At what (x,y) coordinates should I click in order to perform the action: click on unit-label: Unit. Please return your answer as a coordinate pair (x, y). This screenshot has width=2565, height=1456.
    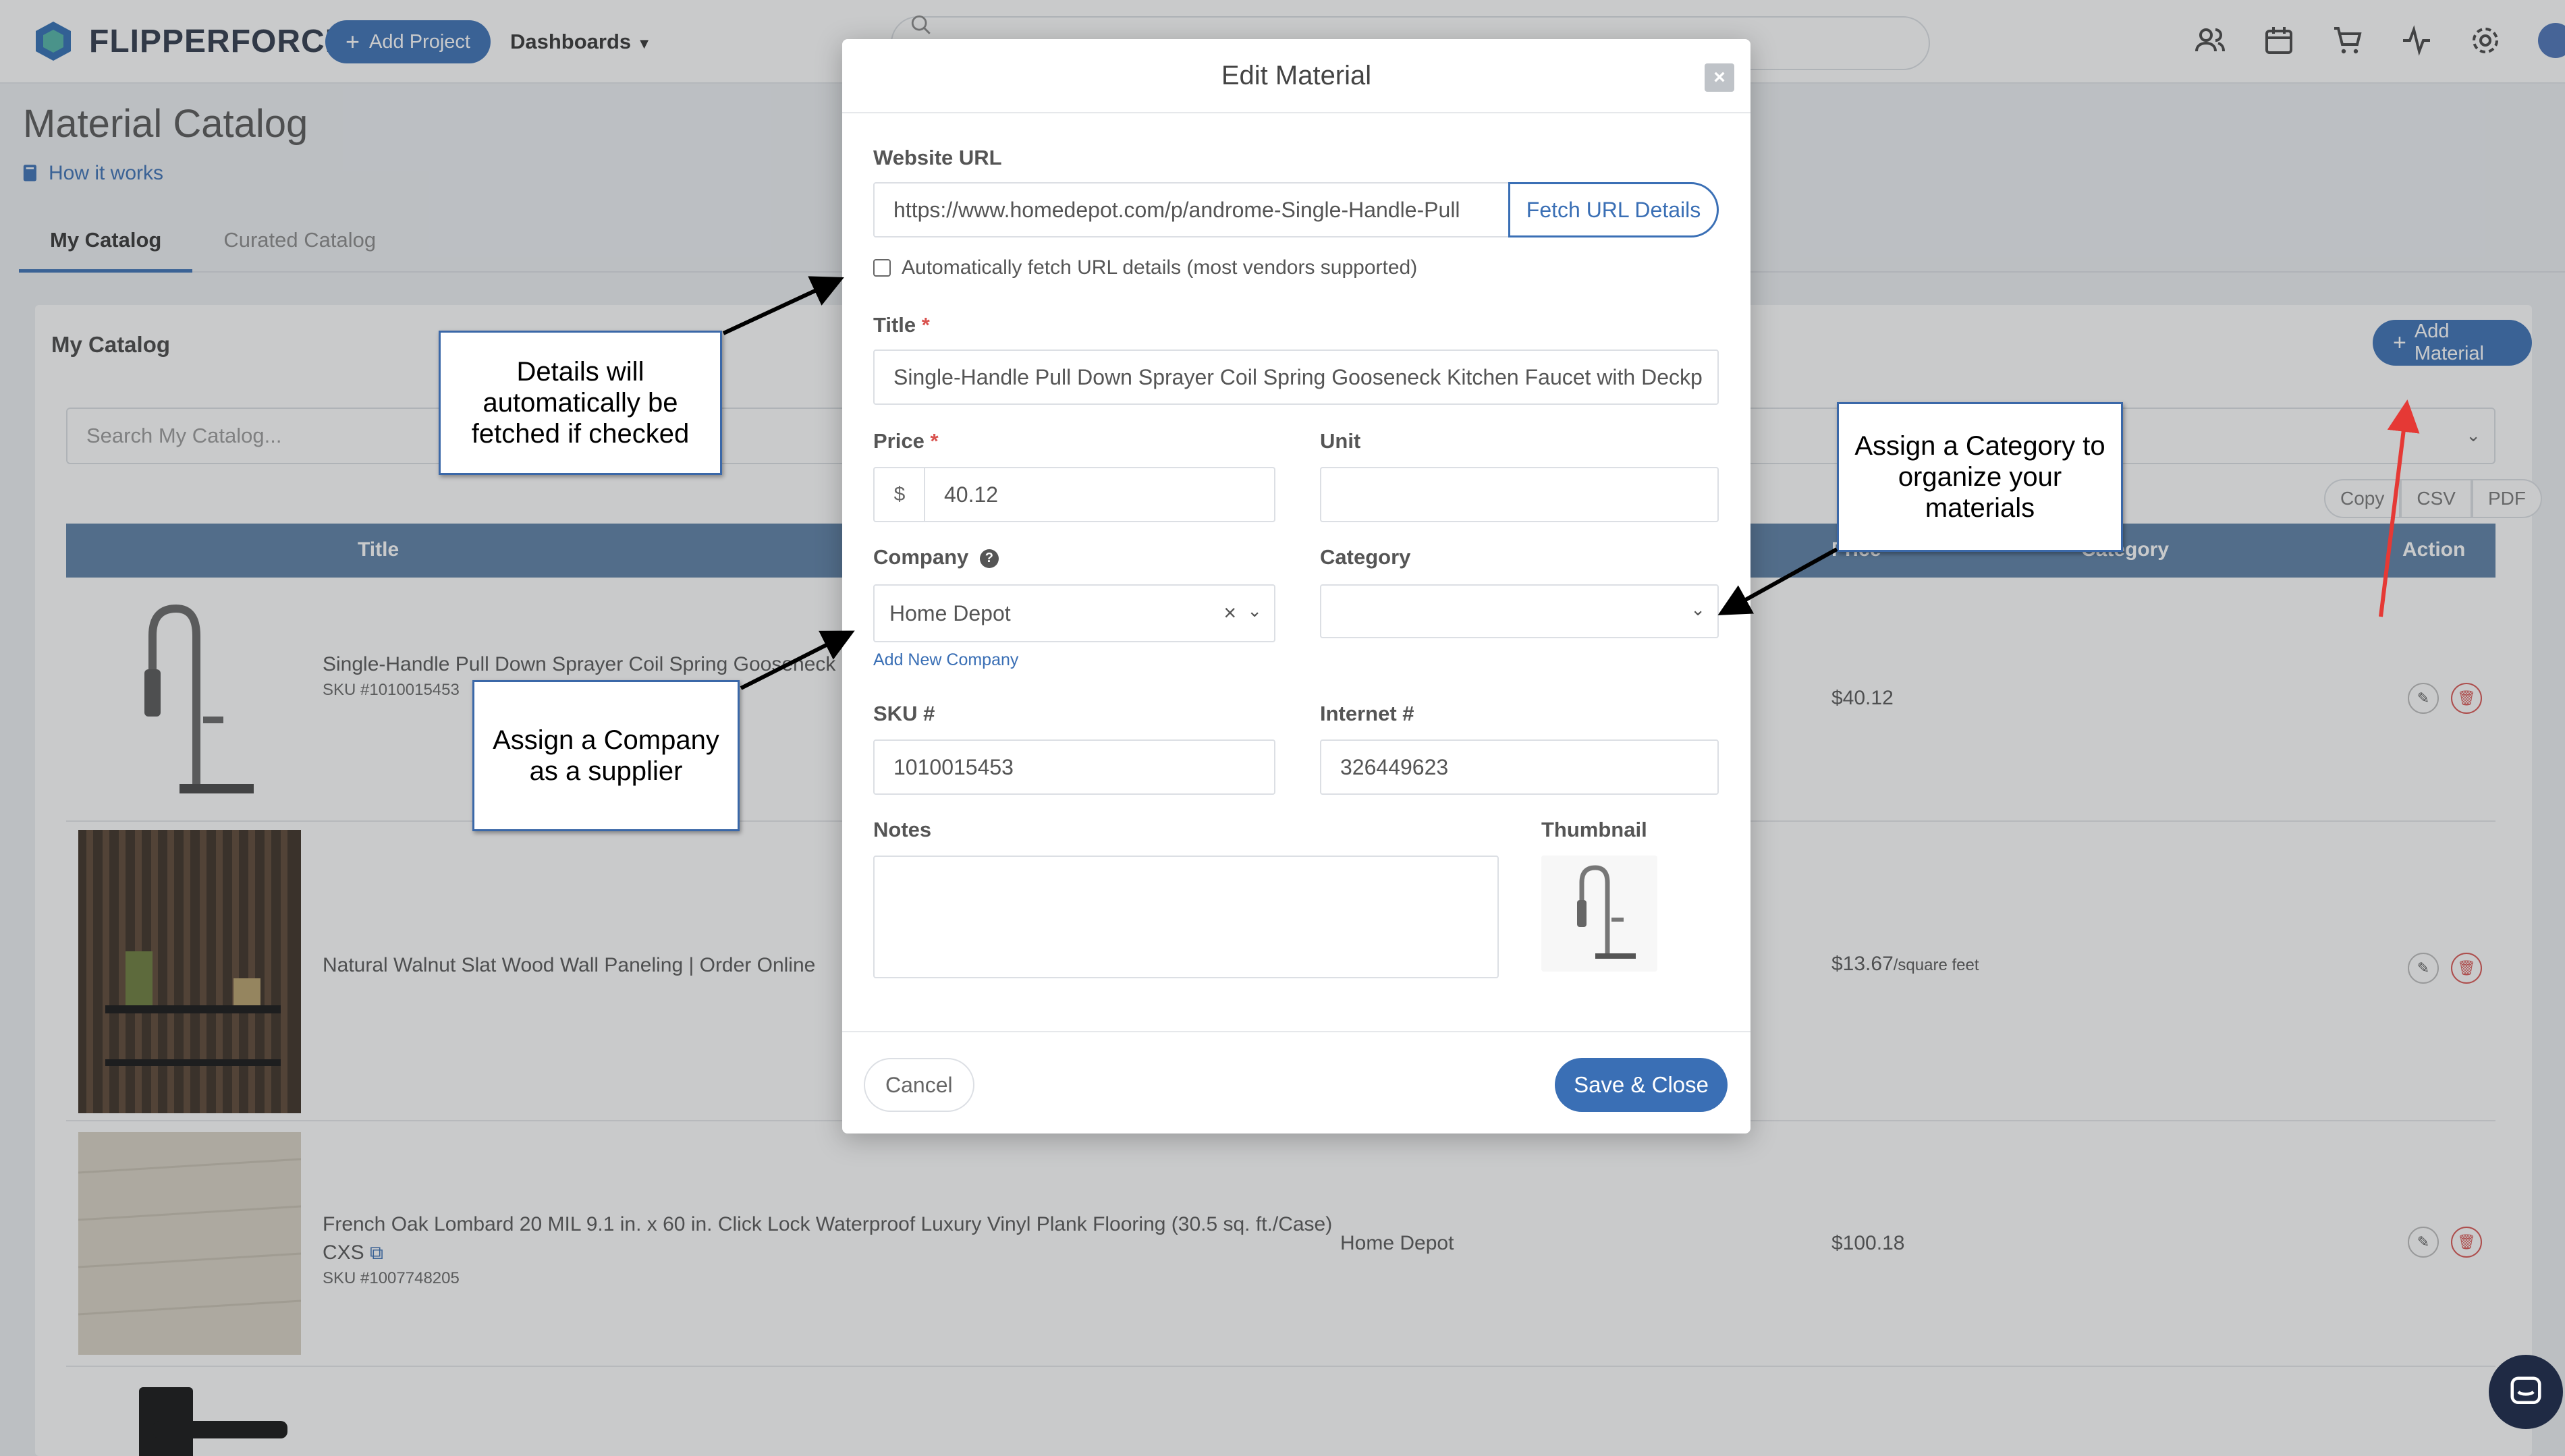
    Looking at the image, I should click on (1340, 441).